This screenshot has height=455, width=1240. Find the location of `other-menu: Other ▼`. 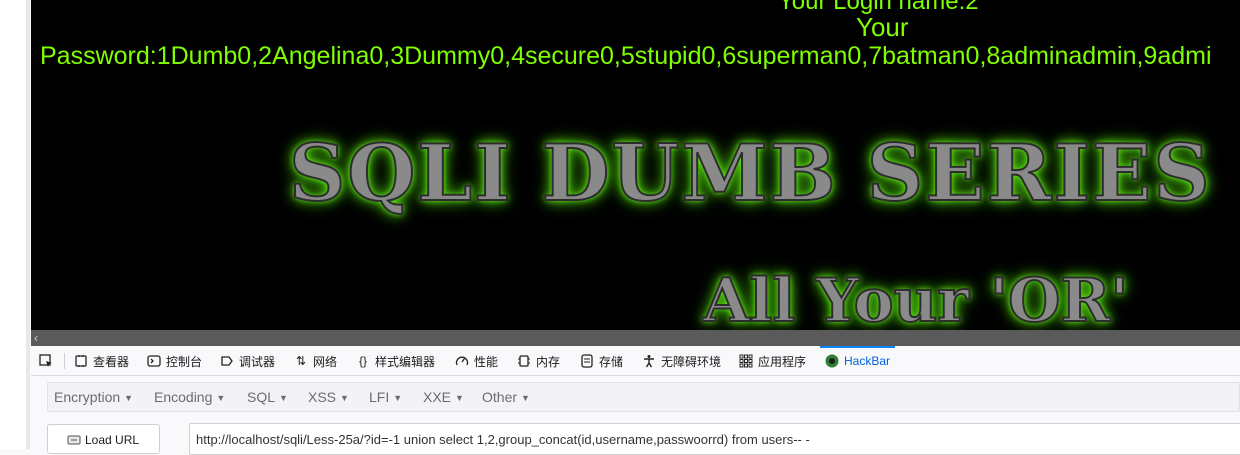

other-menu: Other ▼ is located at coordinates (506, 397).